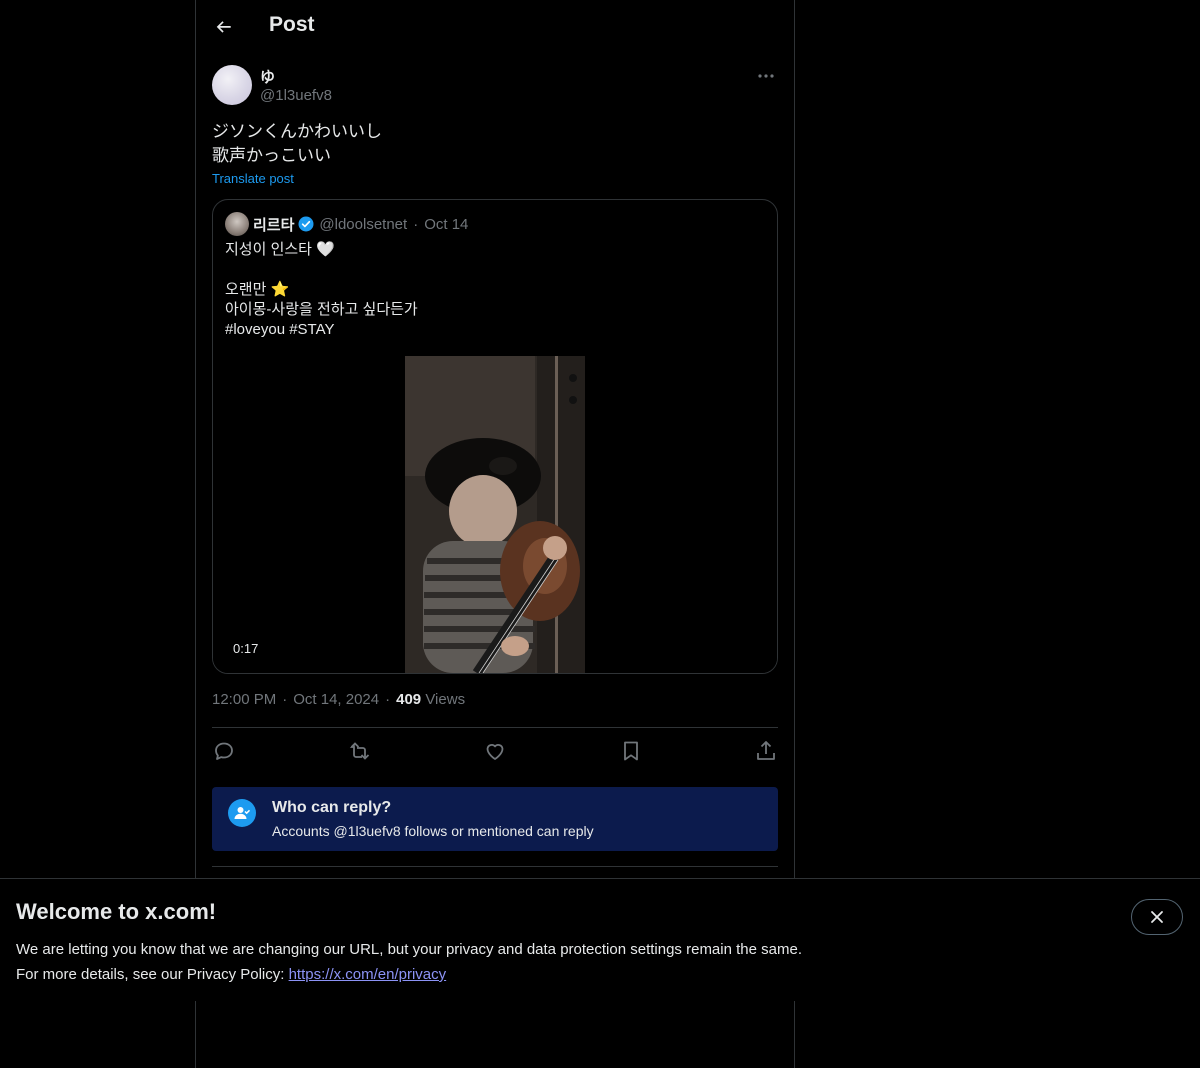 The height and width of the screenshot is (1068, 1200). I want to click on like-icon, so click(495, 752).